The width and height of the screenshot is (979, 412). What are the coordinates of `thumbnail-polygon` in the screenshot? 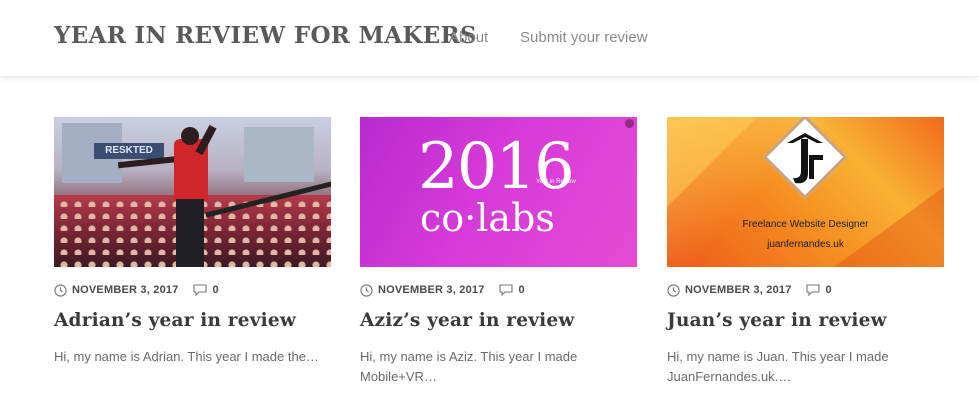 It's located at (712, 162).